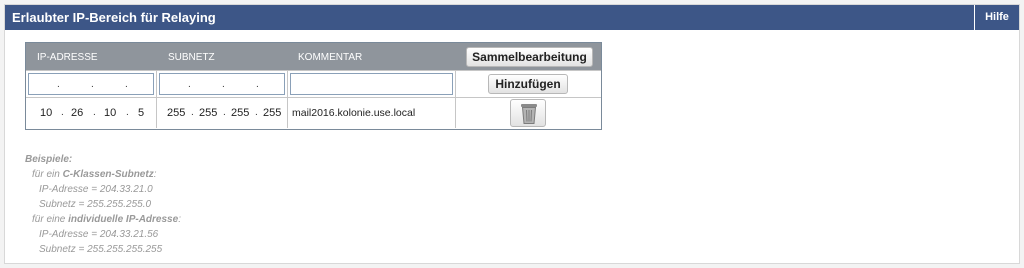  What do you see at coordinates (96, 189) in the screenshot?
I see `example-c-class-ip: IP-Adresse = 204.33.21.0` at bounding box center [96, 189].